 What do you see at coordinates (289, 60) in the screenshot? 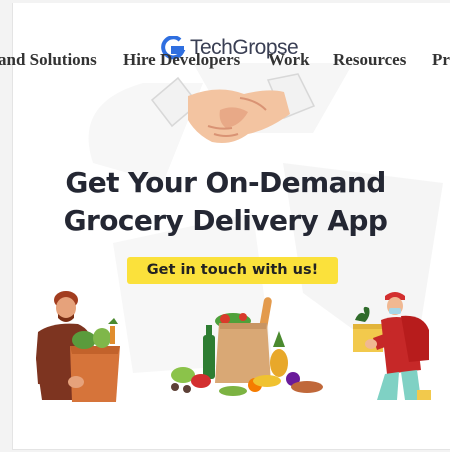
I see `nav-item-work: Work` at bounding box center [289, 60].